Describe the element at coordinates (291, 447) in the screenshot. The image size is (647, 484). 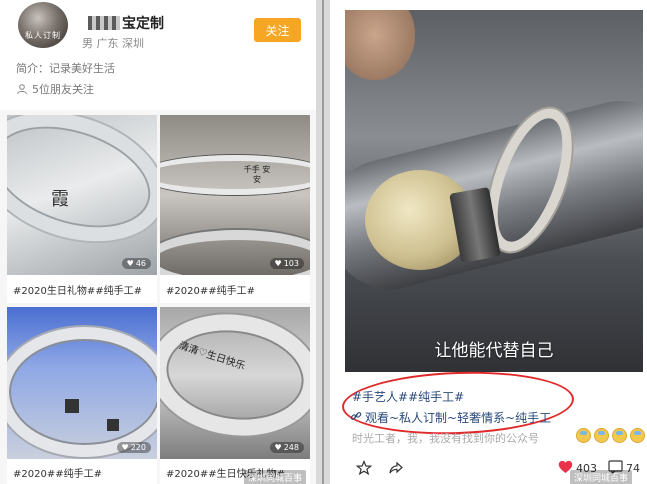
I see `like-count: 248` at that location.